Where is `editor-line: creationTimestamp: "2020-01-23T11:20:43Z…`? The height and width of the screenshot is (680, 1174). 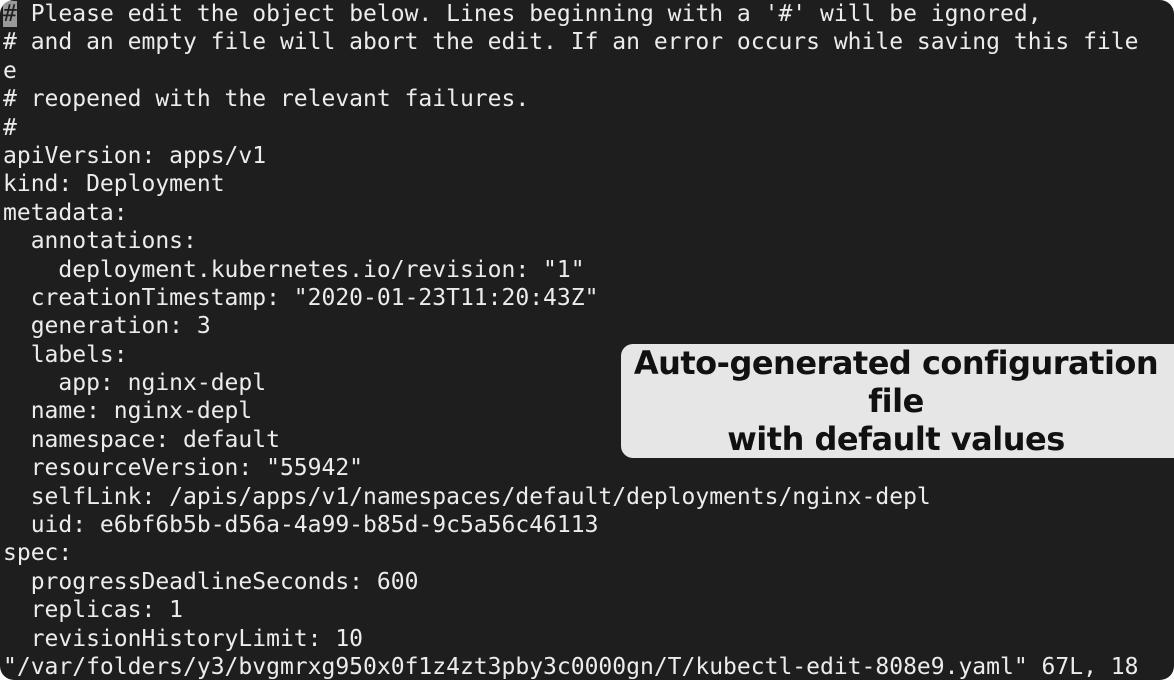 editor-line: creationTimestamp: "2020-01-23T11:20:43Z… is located at coordinates (301, 297).